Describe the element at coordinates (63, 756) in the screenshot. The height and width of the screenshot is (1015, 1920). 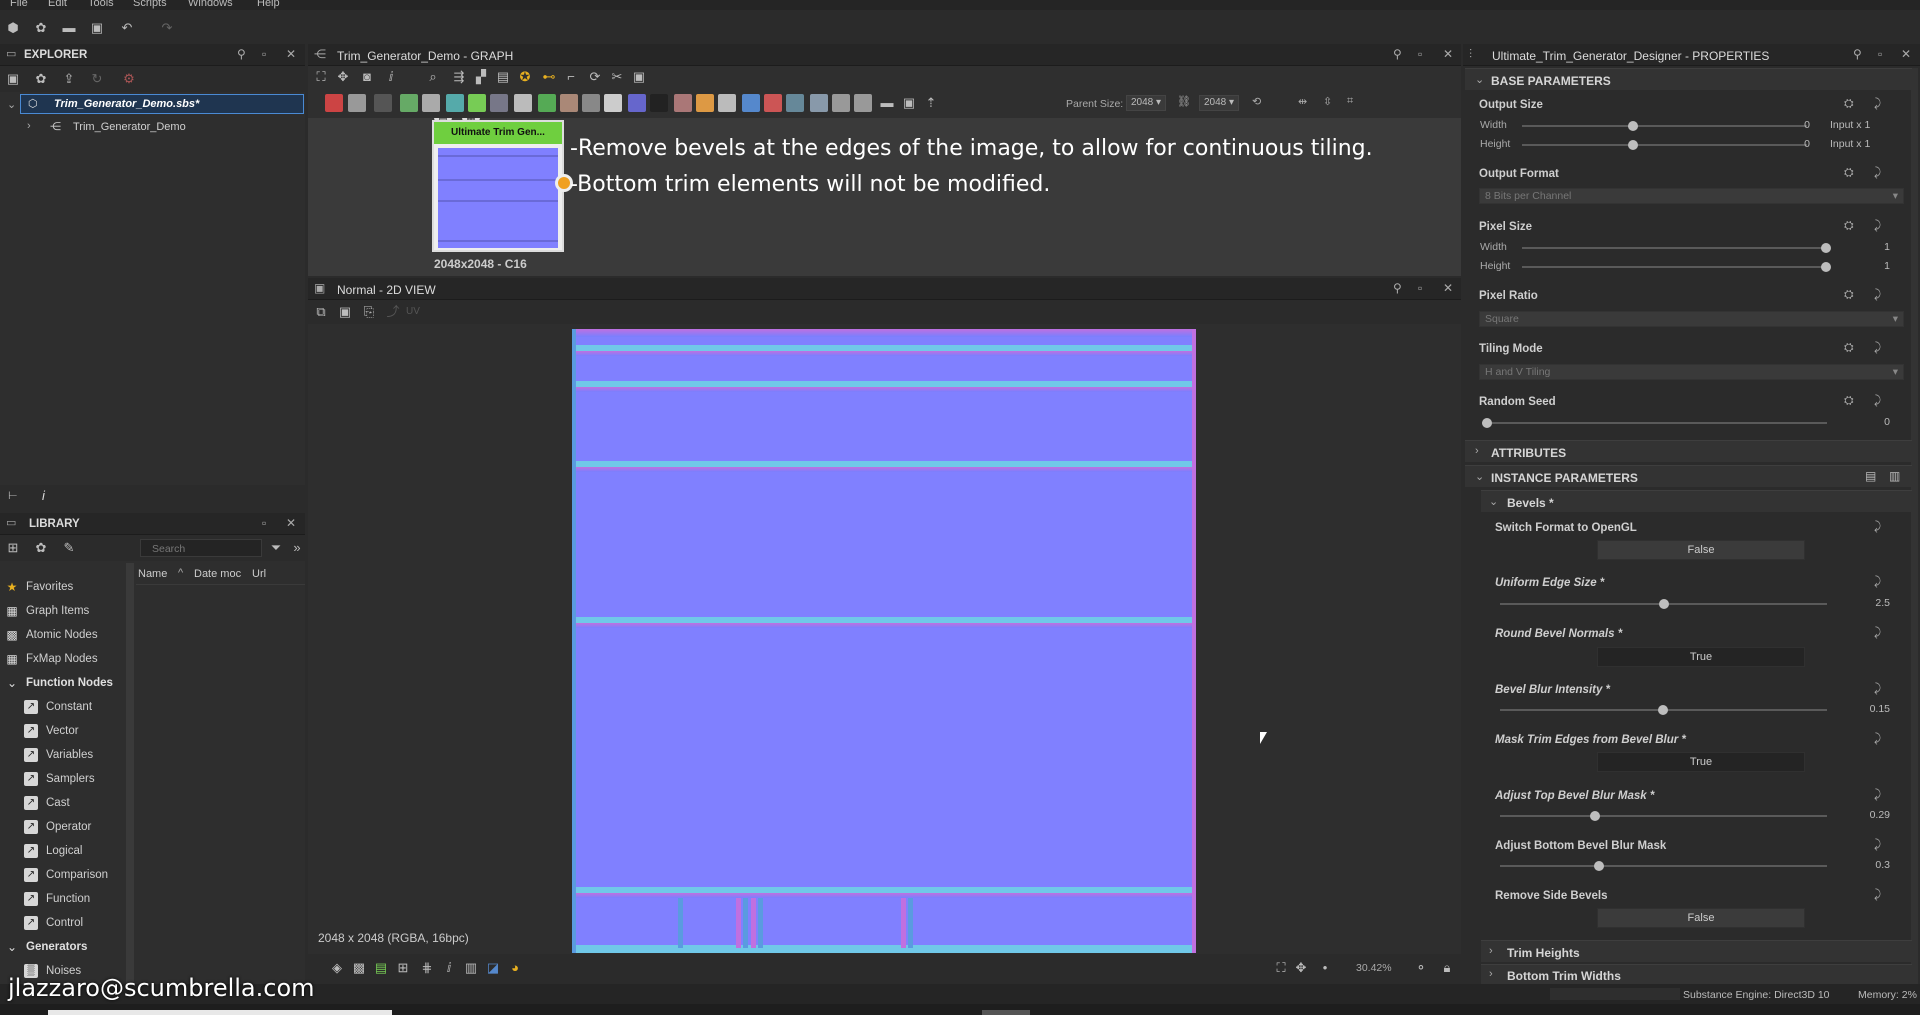
I see `library-item: ↗ Variables` at that location.